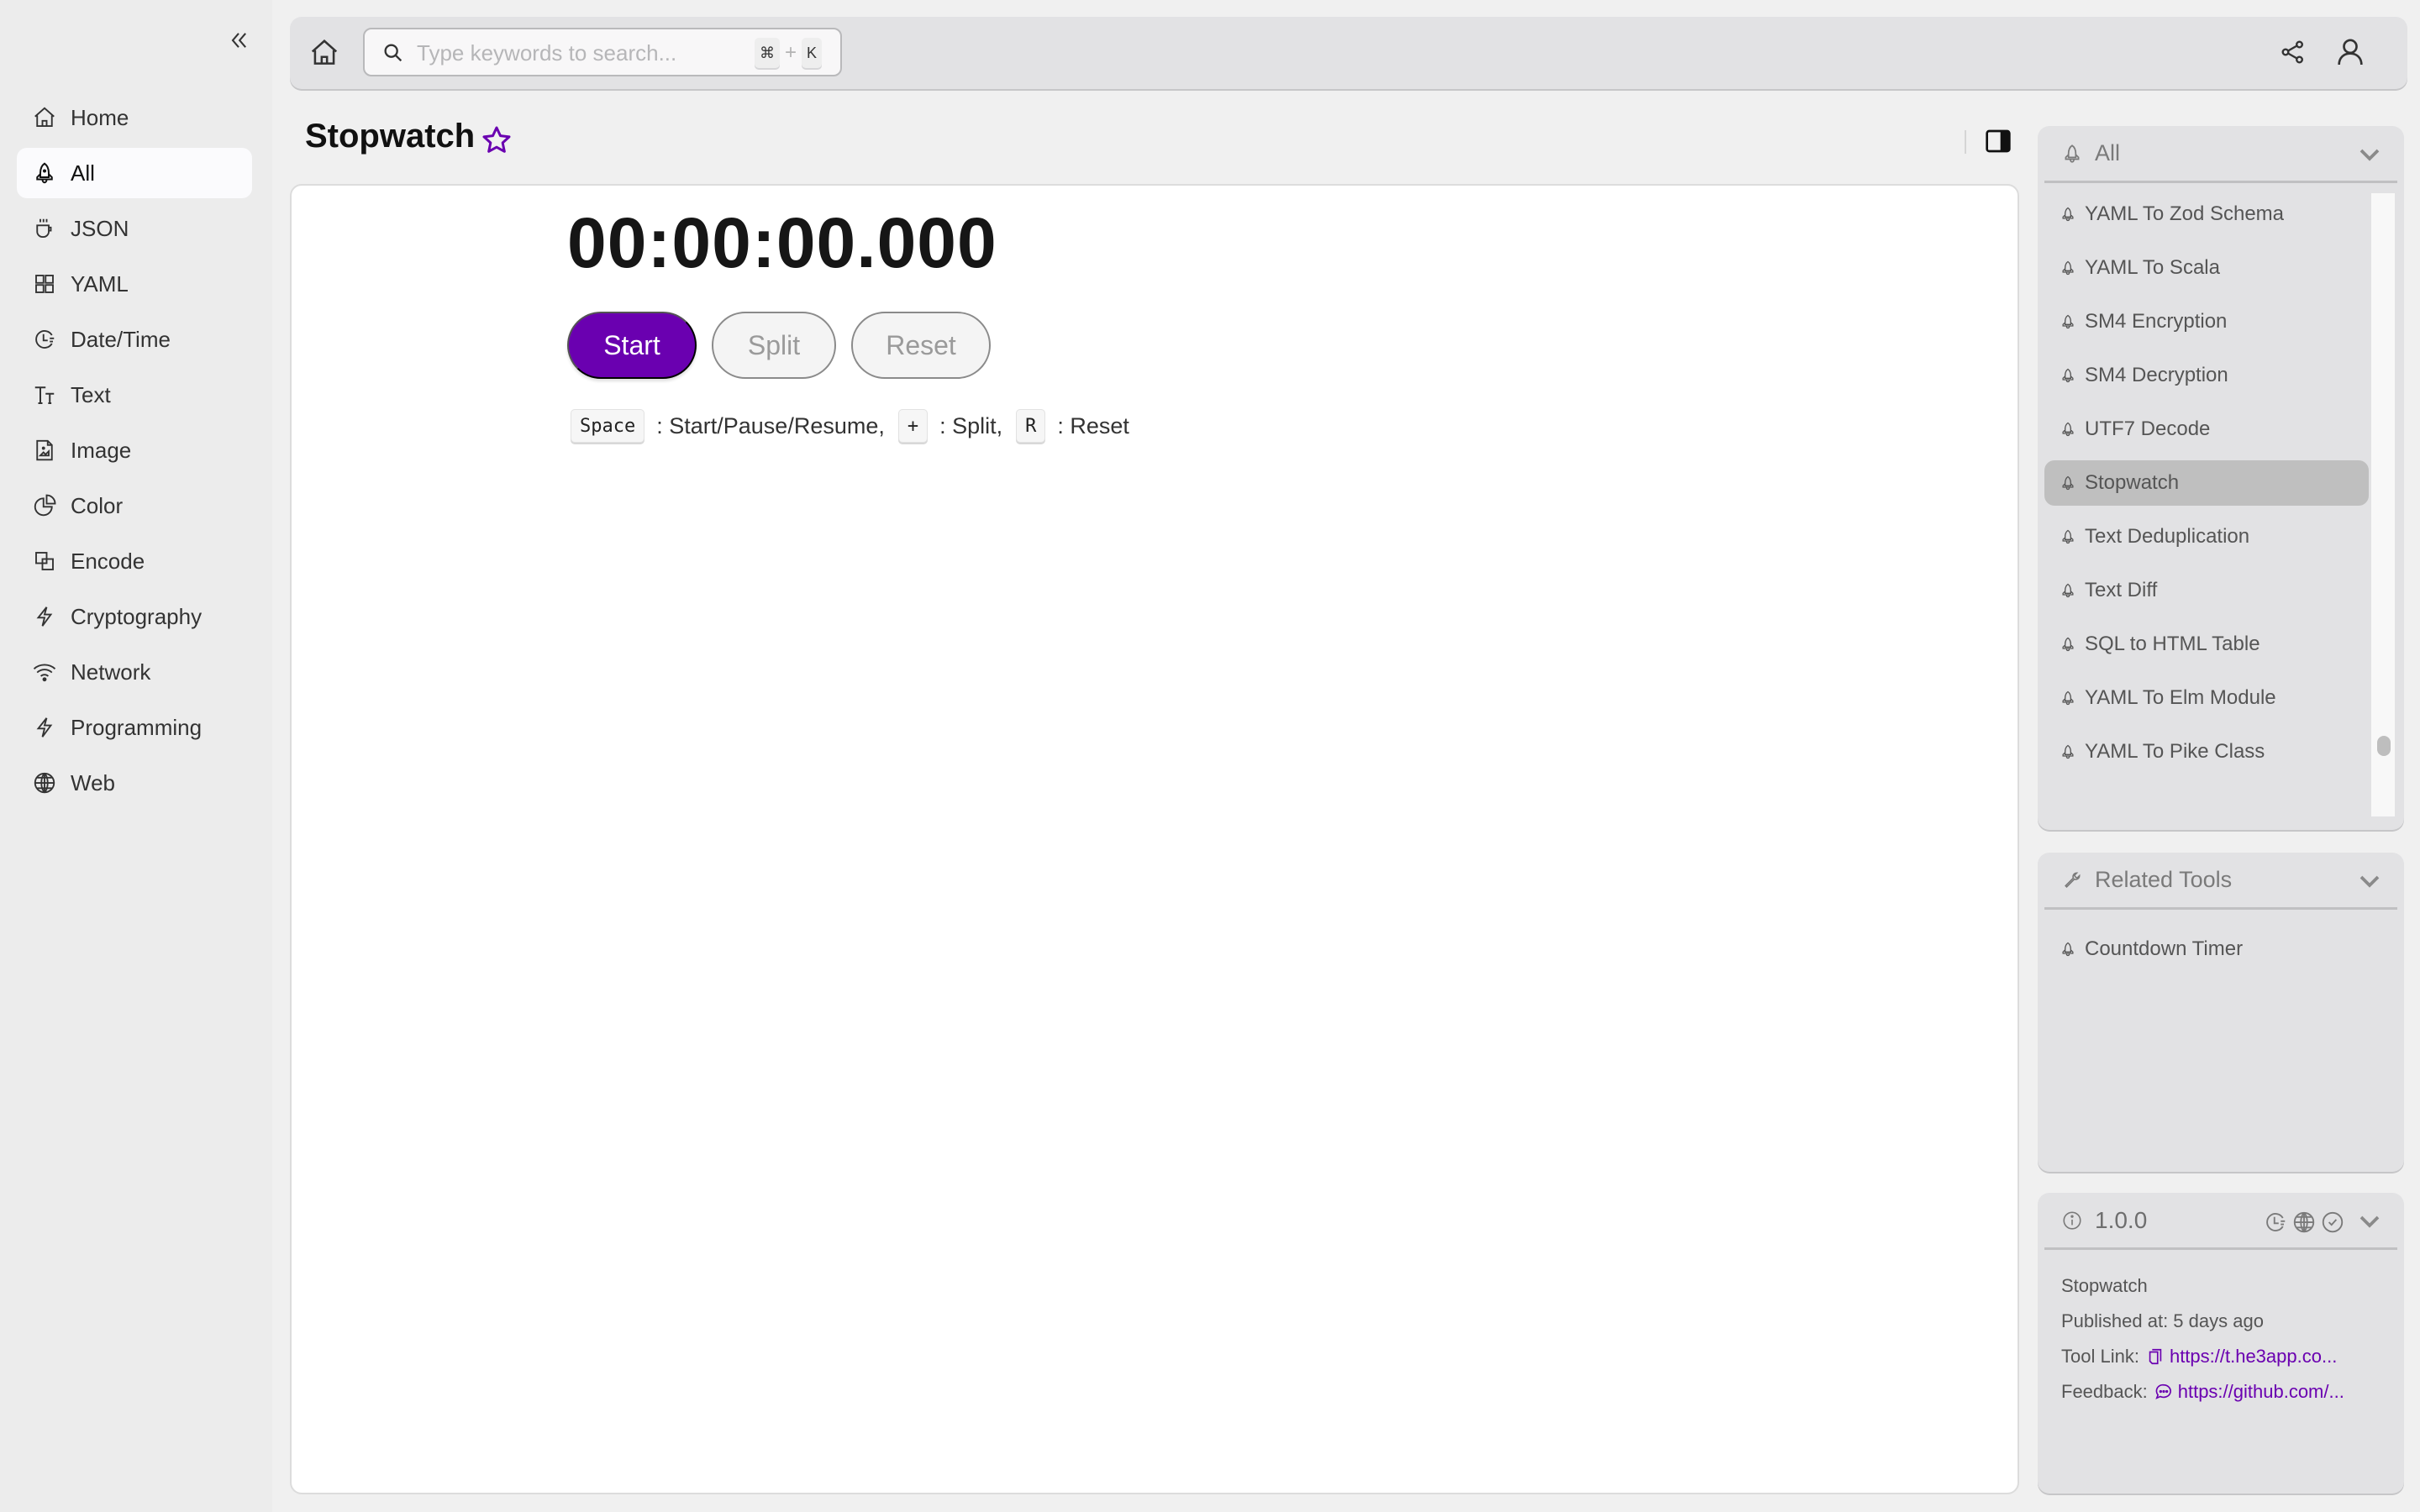 The width and height of the screenshot is (2420, 1512). What do you see at coordinates (1031, 426) in the screenshot?
I see `hint-key-r: R` at bounding box center [1031, 426].